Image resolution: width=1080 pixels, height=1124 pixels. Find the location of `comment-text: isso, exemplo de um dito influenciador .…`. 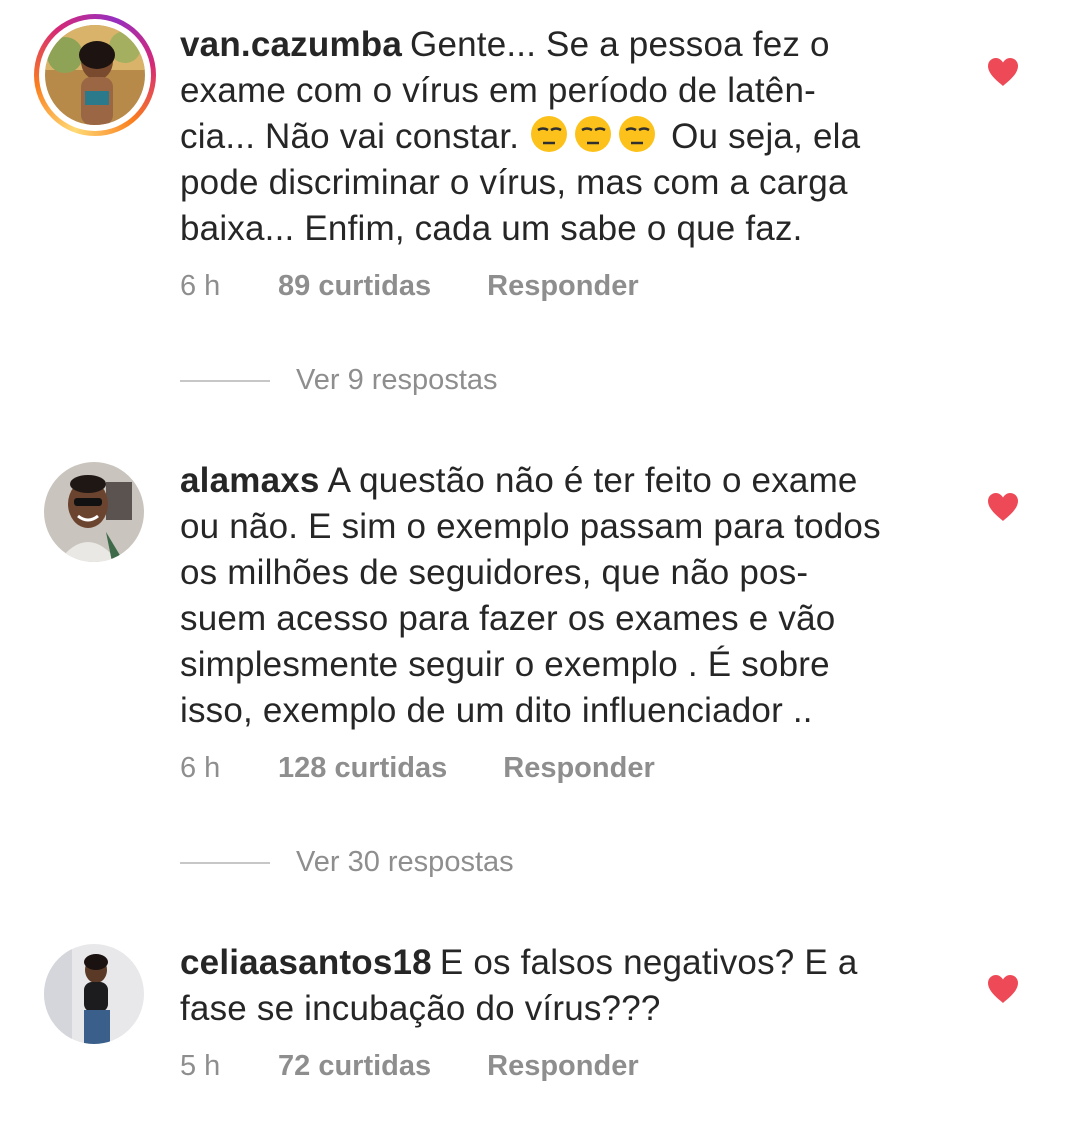

comment-text: isso, exemplo de um dito influenciador .… is located at coordinates (496, 710).